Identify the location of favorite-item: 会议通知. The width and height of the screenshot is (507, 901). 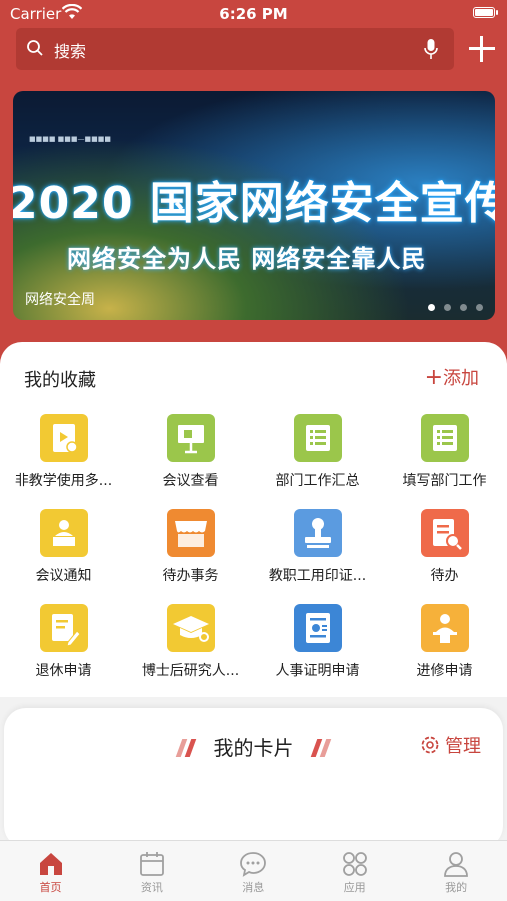
(63, 547).